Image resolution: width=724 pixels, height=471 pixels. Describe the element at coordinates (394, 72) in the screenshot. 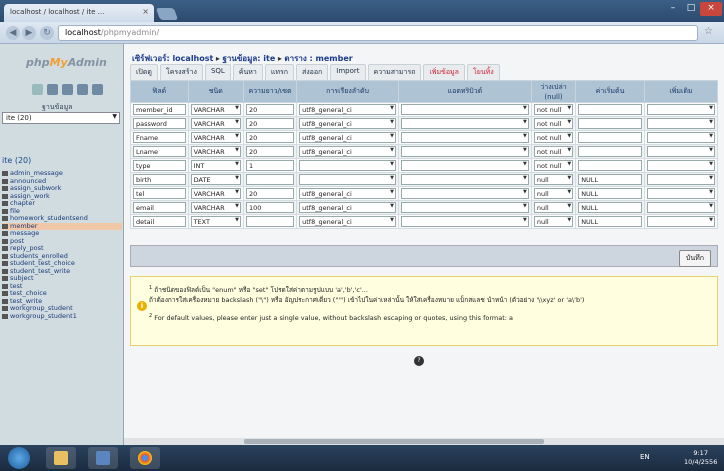

I see `tab-item: ความสามารถ` at that location.